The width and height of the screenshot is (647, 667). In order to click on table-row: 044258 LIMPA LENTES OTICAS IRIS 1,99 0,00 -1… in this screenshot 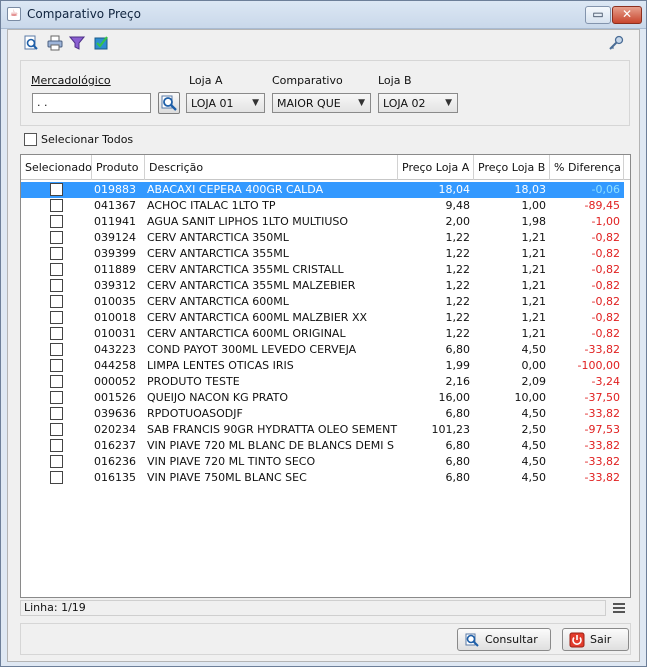, I will do `click(322, 366)`.